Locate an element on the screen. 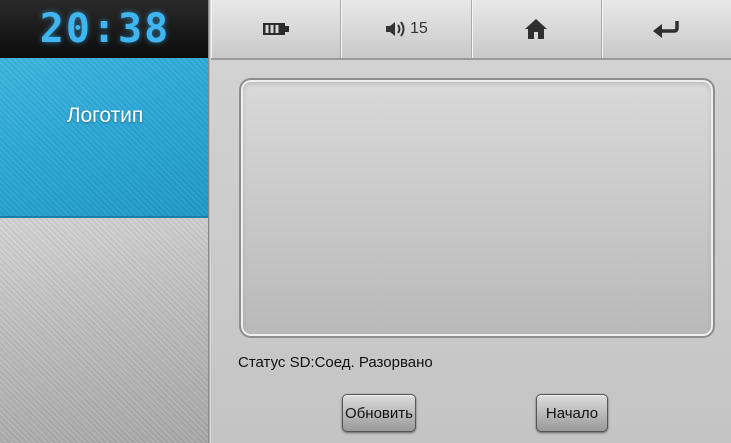 The height and width of the screenshot is (443, 731). speaker-icon is located at coordinates (395, 29).